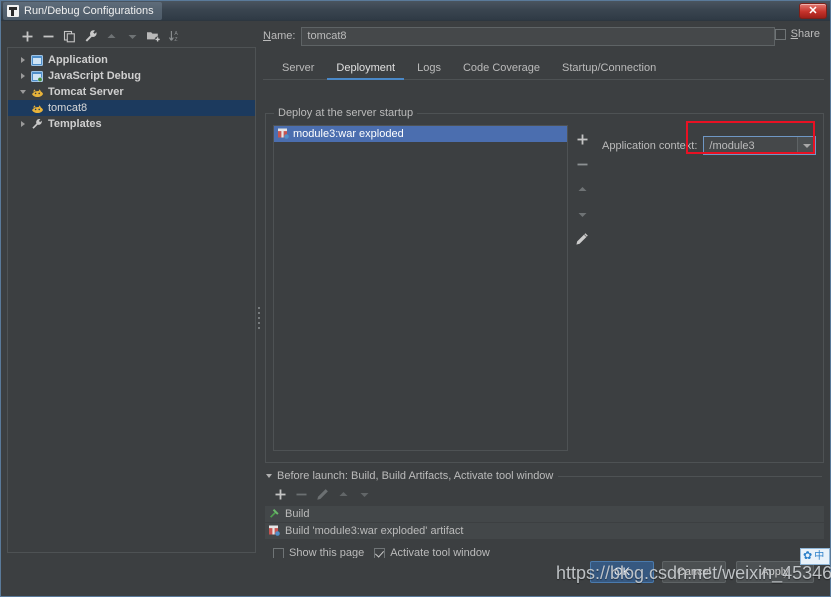  What do you see at coordinates (582, 290) in the screenshot?
I see `deploy-list-toolbar` at bounding box center [582, 290].